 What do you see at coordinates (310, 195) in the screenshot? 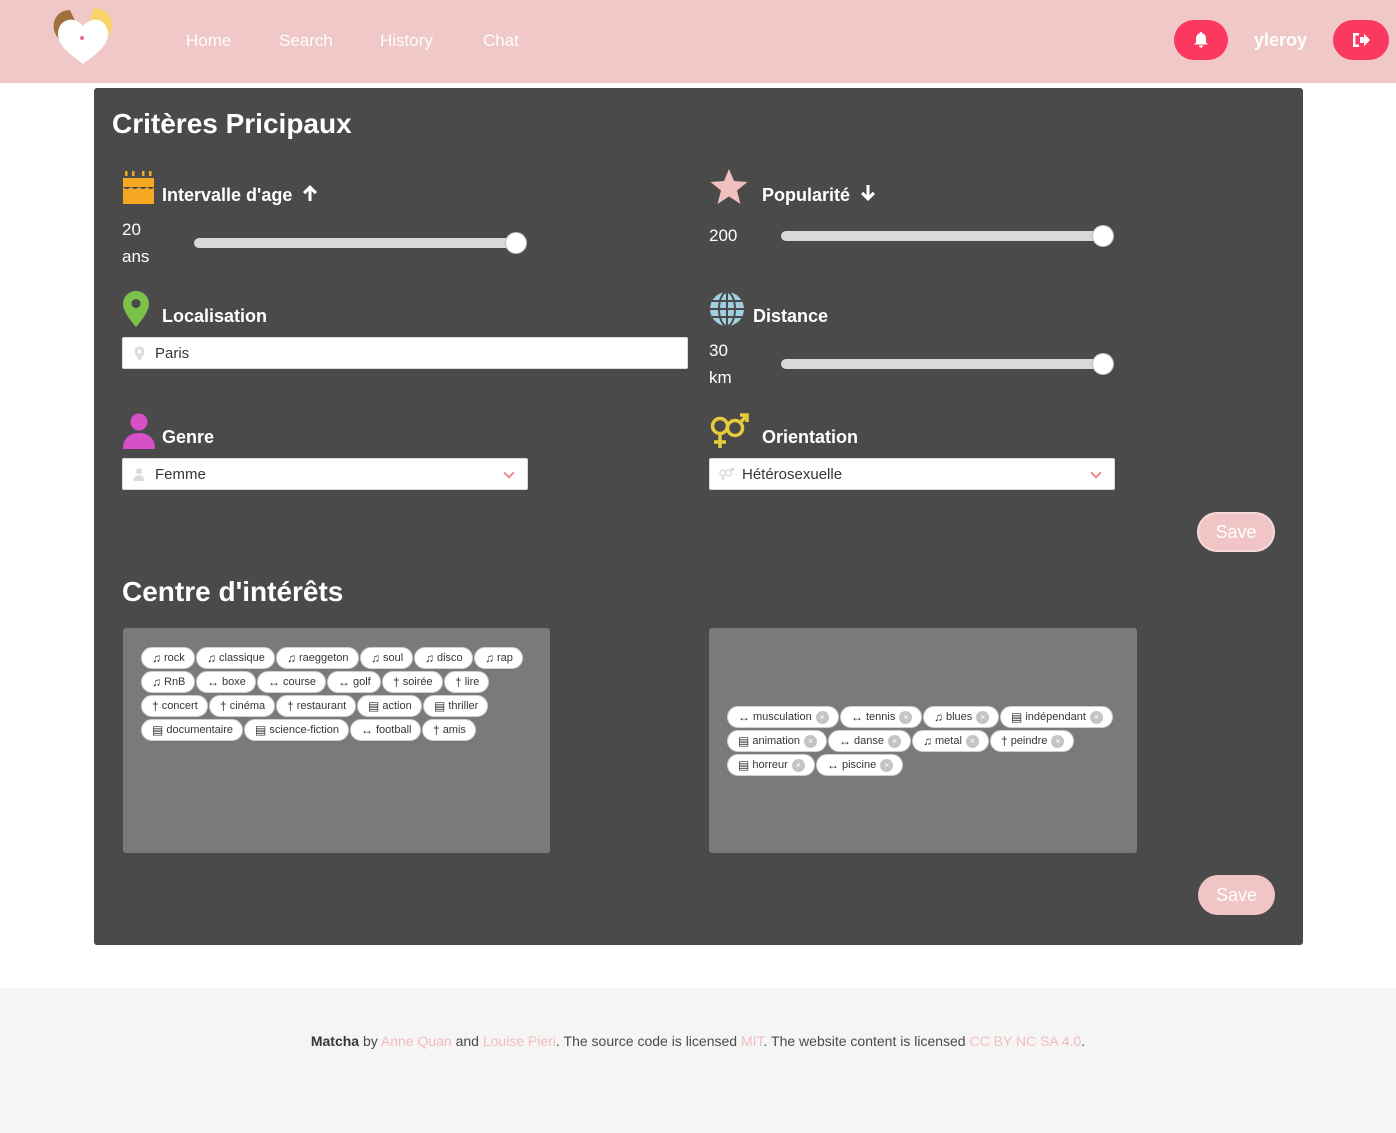
I see `arrow-up-icon` at bounding box center [310, 195].